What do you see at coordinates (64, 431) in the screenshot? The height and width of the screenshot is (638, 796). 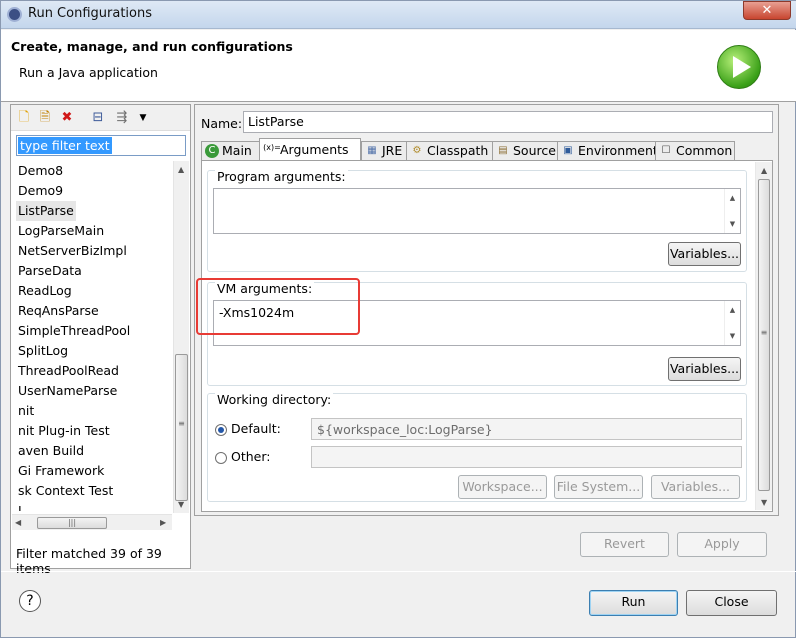 I see `tree-item: nit Plug-in Test` at bounding box center [64, 431].